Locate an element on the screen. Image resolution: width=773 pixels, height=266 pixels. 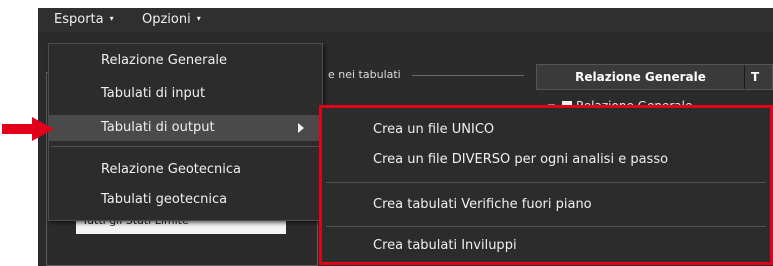
submenu-item-label: Crea tabulati Verifiche fuori piano is located at coordinates (482, 204).